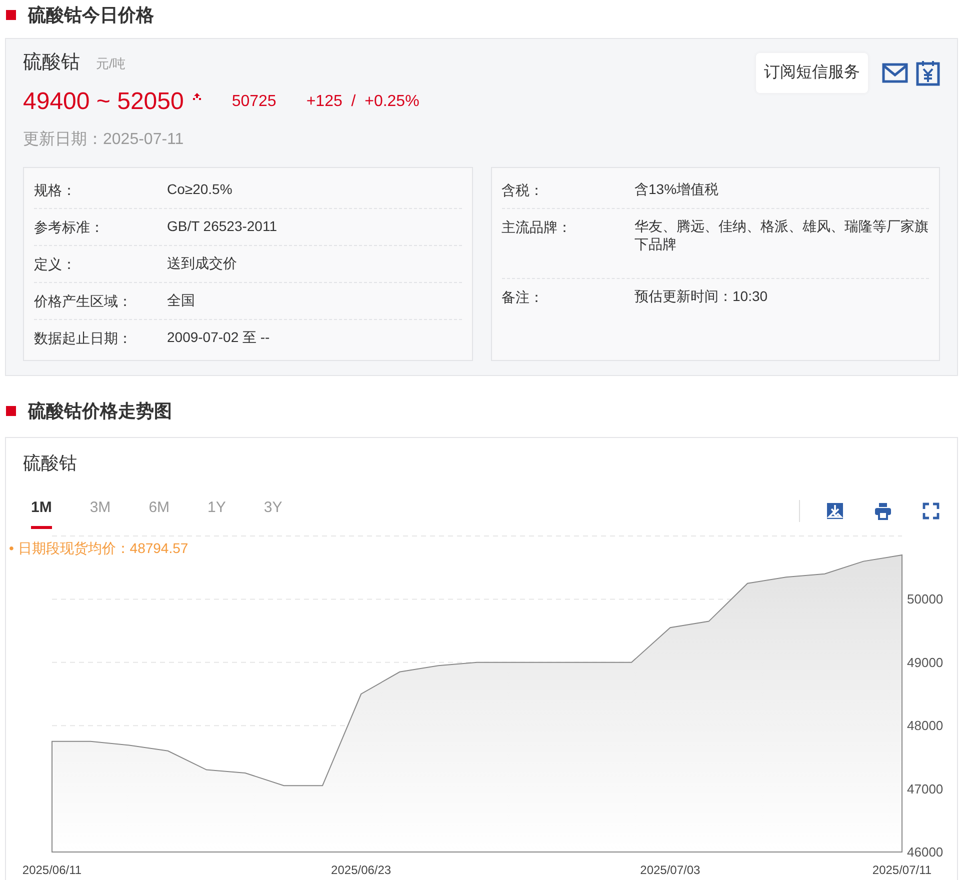 This screenshot has height=880, width=961. I want to click on spec-value: 送到成交价, so click(202, 263).